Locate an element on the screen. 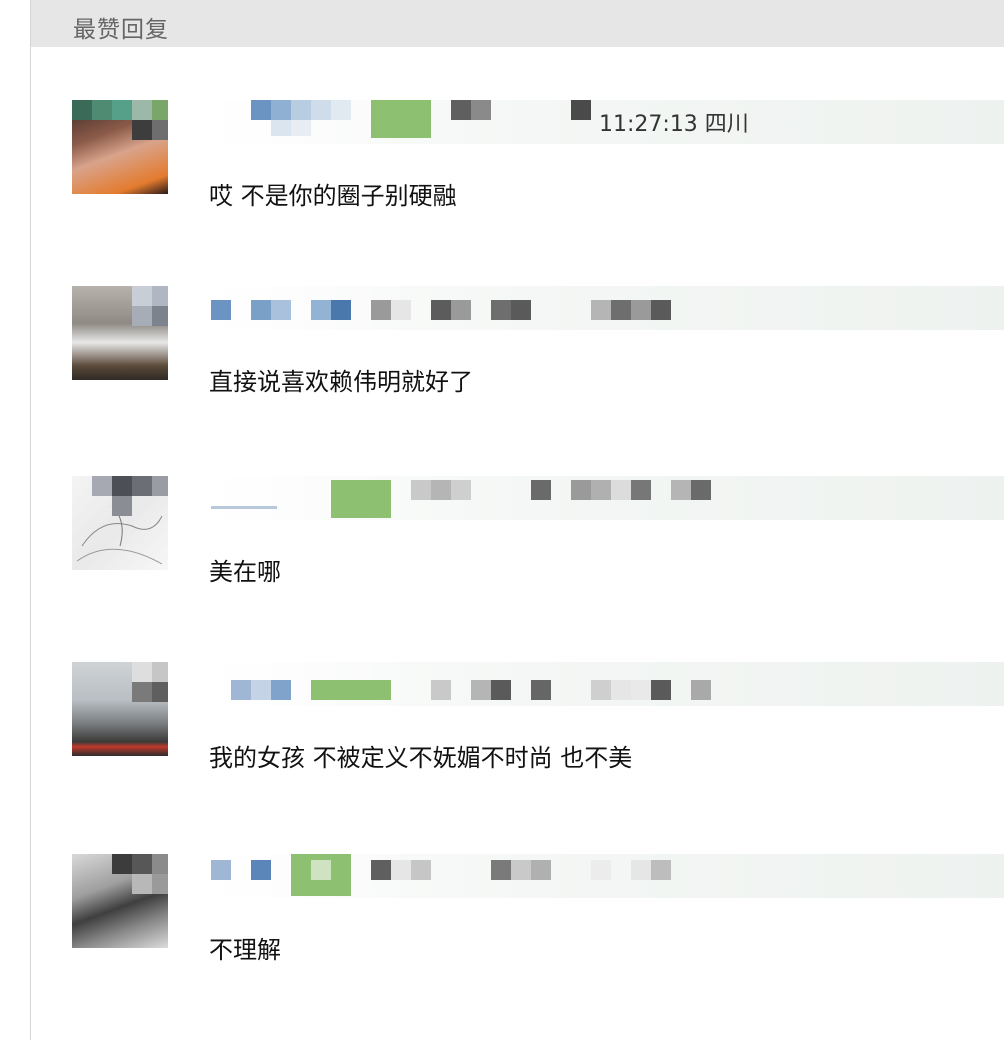 Image resolution: width=1004 pixels, height=1040 pixels. comment-item: 不理解 is located at coordinates (517, 919).